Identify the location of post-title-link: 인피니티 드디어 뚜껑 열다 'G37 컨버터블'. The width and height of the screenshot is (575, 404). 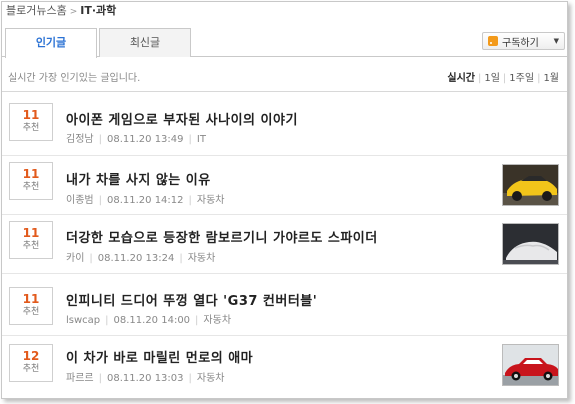
(191, 299).